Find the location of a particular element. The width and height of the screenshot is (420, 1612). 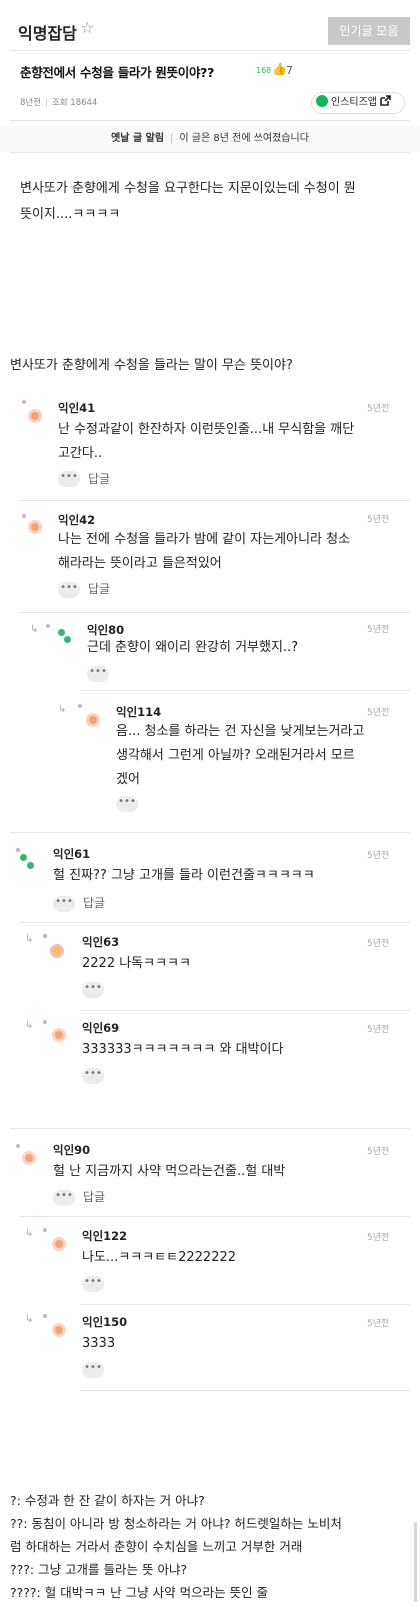

comment-author: 익인114 is located at coordinates (138, 712).